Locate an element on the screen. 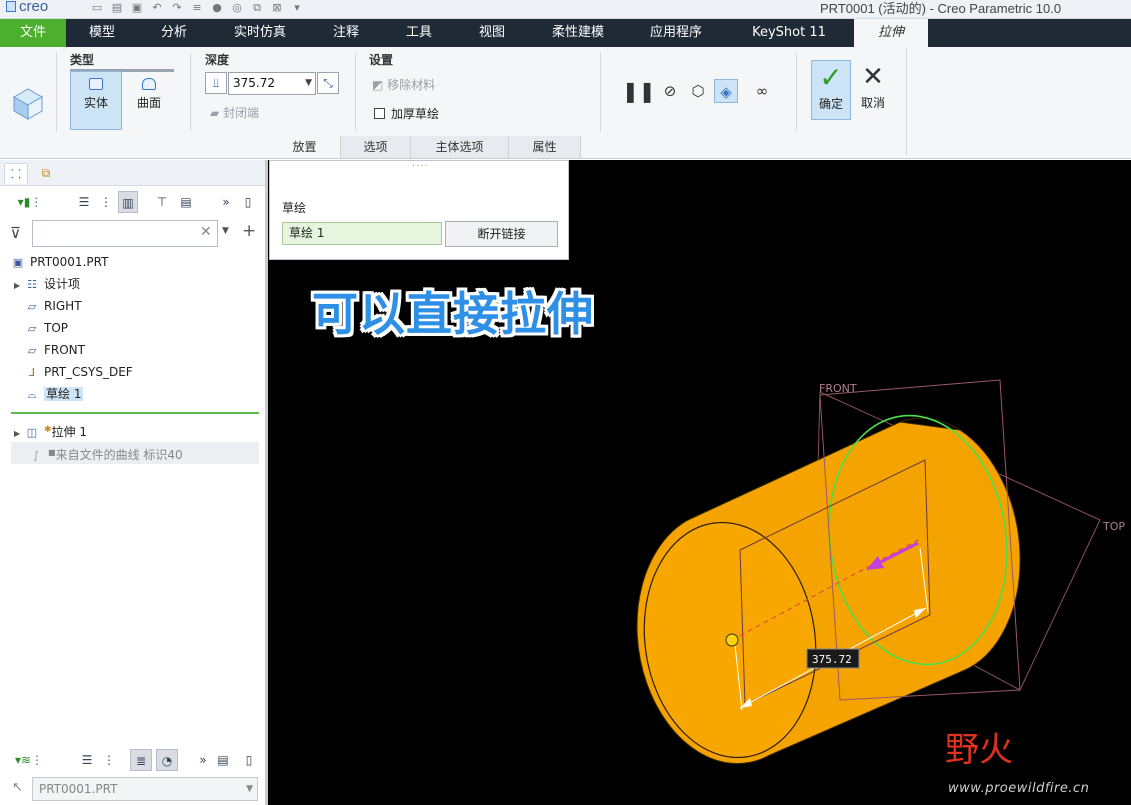 This screenshot has height=805, width=1131. undo-icon: ↶ is located at coordinates (157, 8).